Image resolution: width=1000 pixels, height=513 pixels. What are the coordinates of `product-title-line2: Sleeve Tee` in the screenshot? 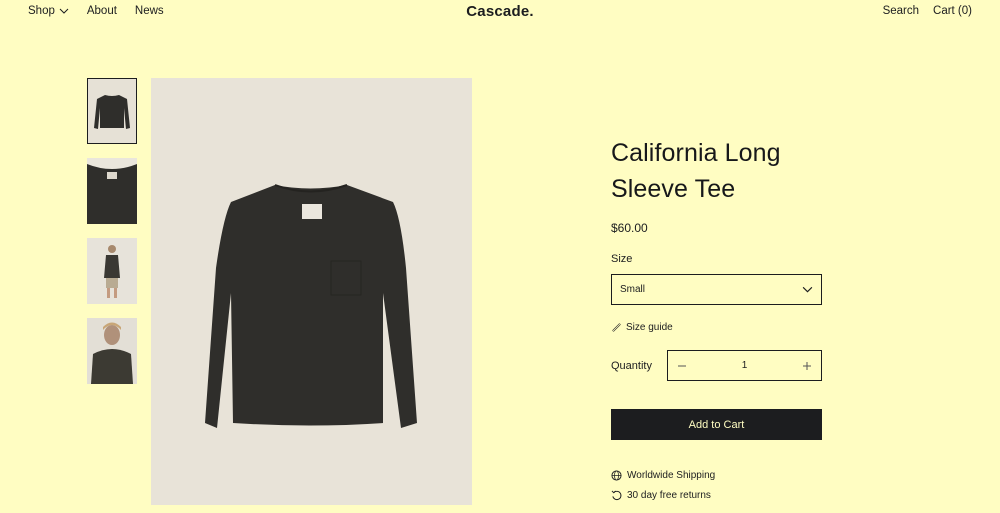 It's located at (673, 189).